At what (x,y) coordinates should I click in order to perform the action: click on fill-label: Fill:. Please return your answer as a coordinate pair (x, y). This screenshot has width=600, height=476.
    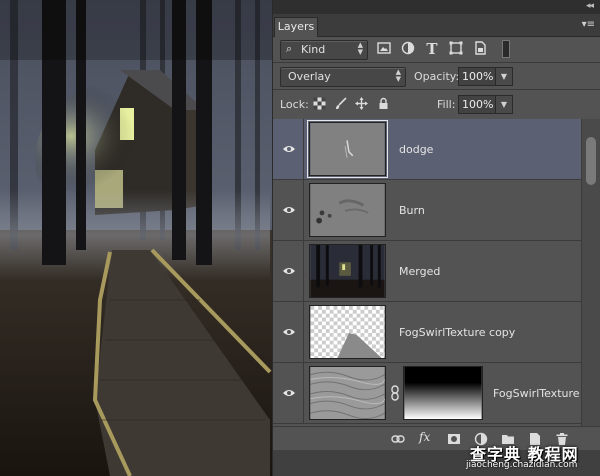
    Looking at the image, I should click on (446, 104).